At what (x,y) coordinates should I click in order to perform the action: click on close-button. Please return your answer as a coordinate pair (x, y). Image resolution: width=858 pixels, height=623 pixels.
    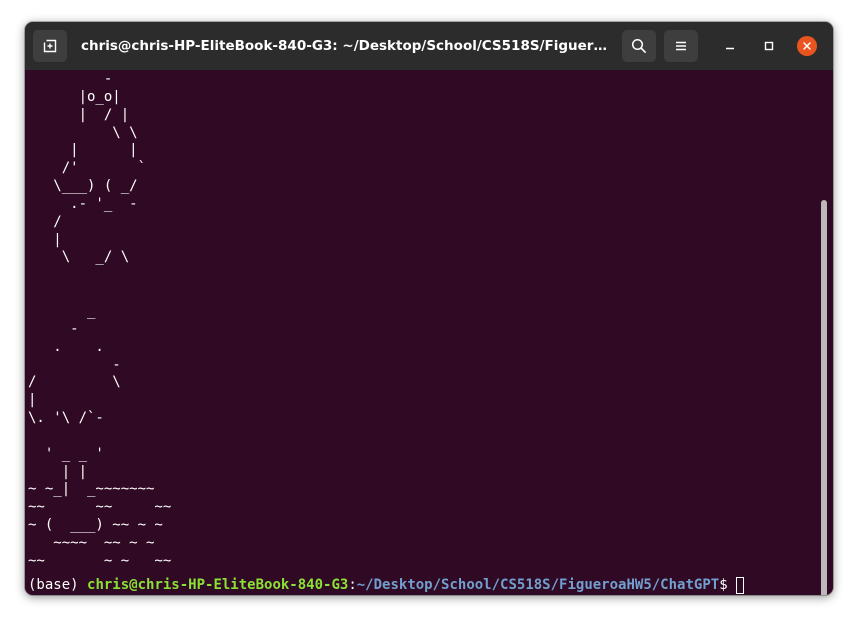
    Looking at the image, I should click on (807, 46).